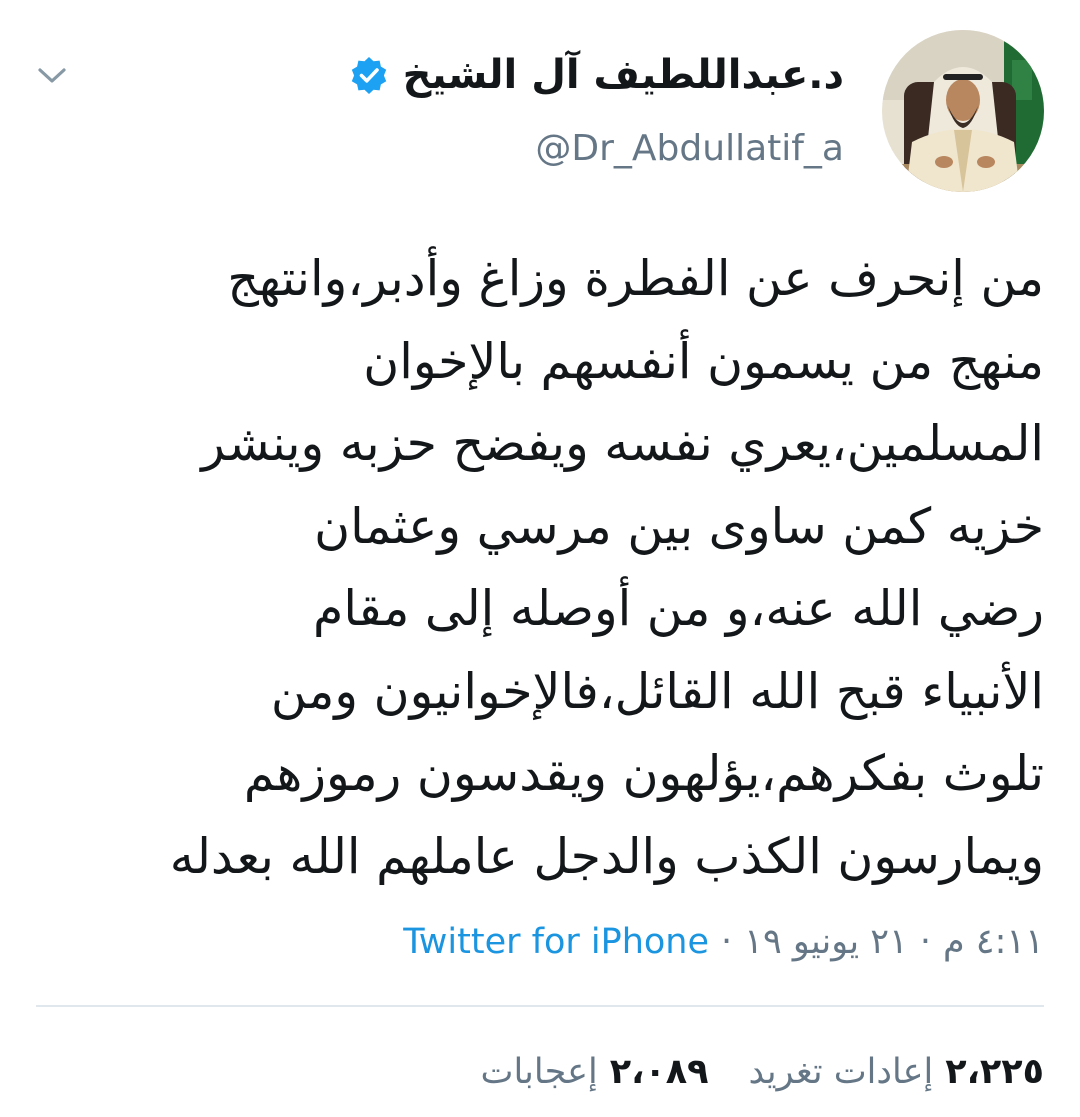 The width and height of the screenshot is (1080, 1117). Describe the element at coordinates (659, 1072) in the screenshot. I see `likes-count: ٢،٠٨٩` at that location.